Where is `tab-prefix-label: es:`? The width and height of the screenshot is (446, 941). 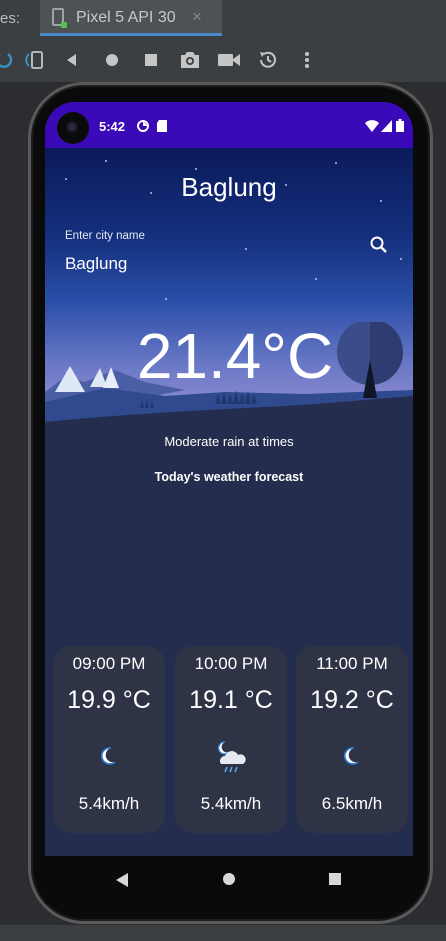 tab-prefix-label: es: is located at coordinates (10, 18).